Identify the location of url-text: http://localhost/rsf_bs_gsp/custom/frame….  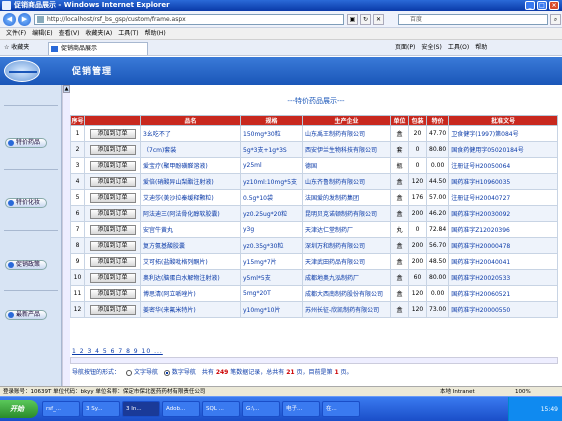
(116, 19).